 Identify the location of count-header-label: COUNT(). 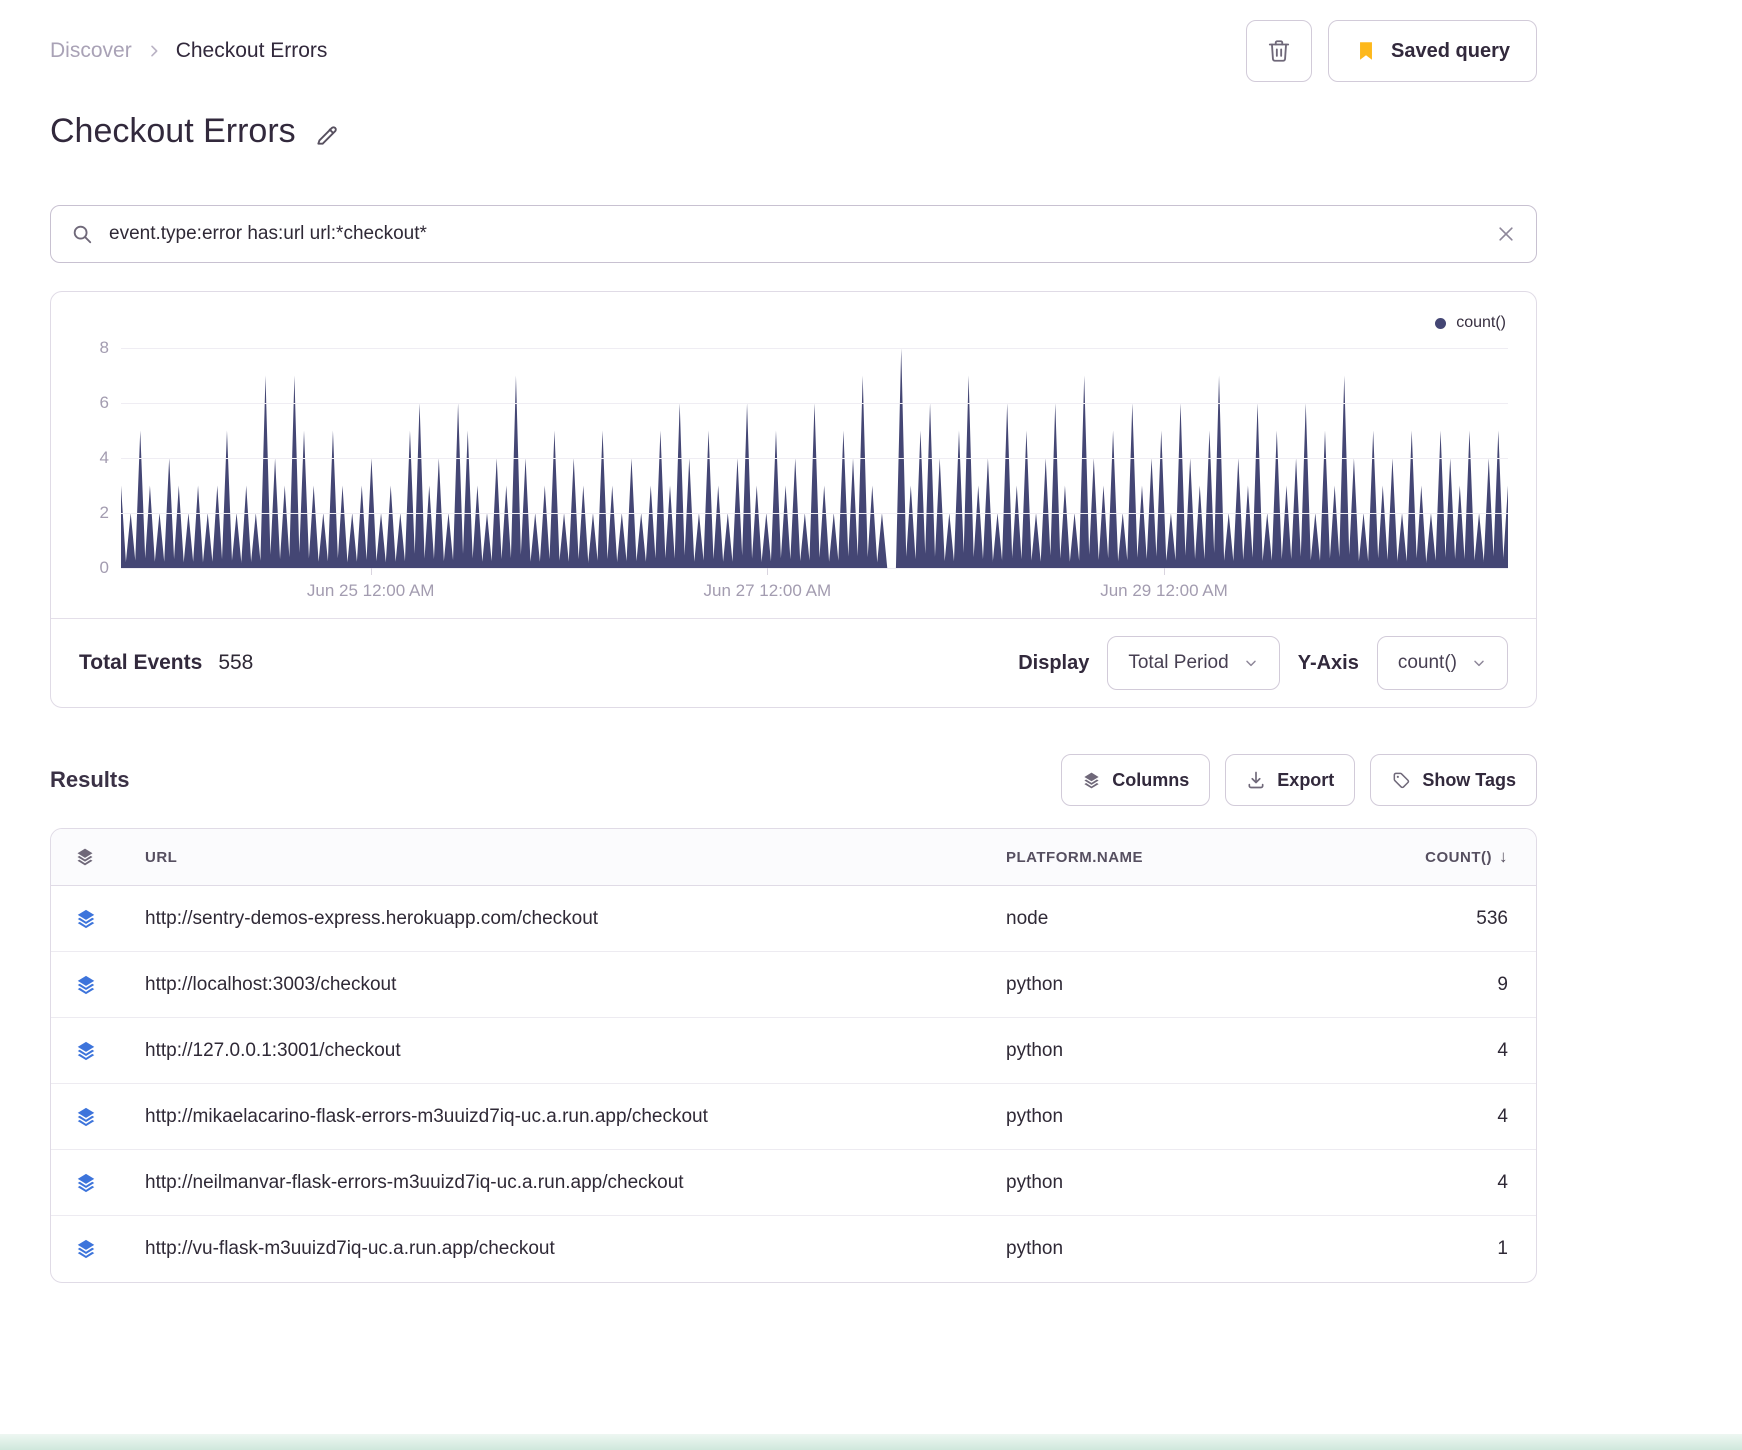
(1458, 857).